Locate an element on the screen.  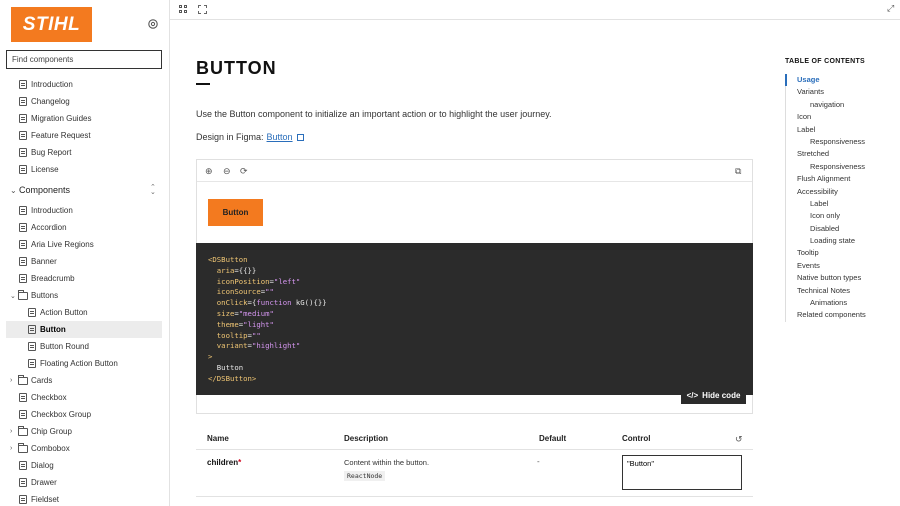
sidebar-item-fieldset: Fieldset is located at coordinates (84, 498).